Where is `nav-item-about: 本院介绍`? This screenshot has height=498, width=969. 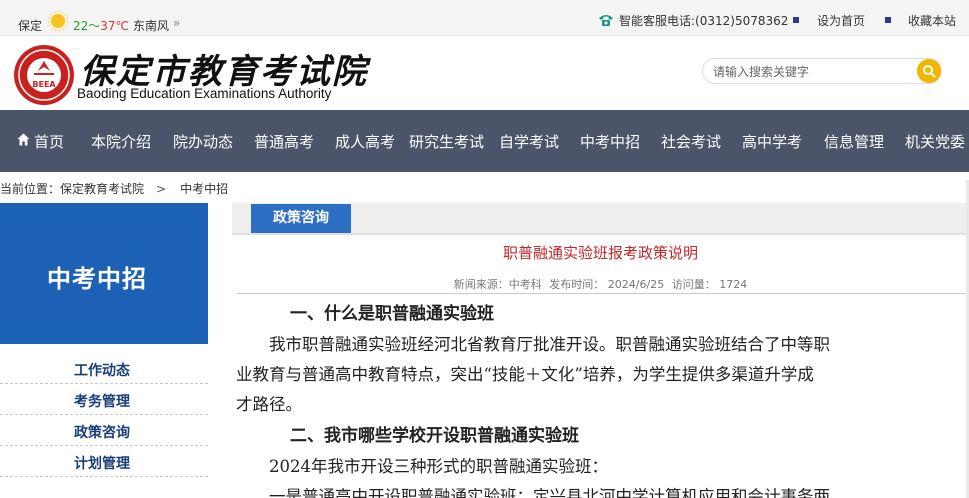
nav-item-about: 本院介绍 is located at coordinates (121, 141).